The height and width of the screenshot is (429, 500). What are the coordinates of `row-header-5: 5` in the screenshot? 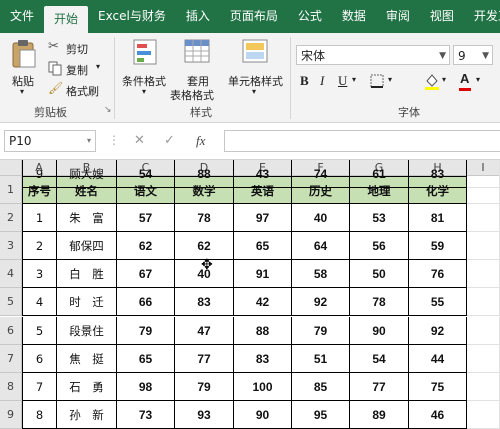 It's located at (11, 302).